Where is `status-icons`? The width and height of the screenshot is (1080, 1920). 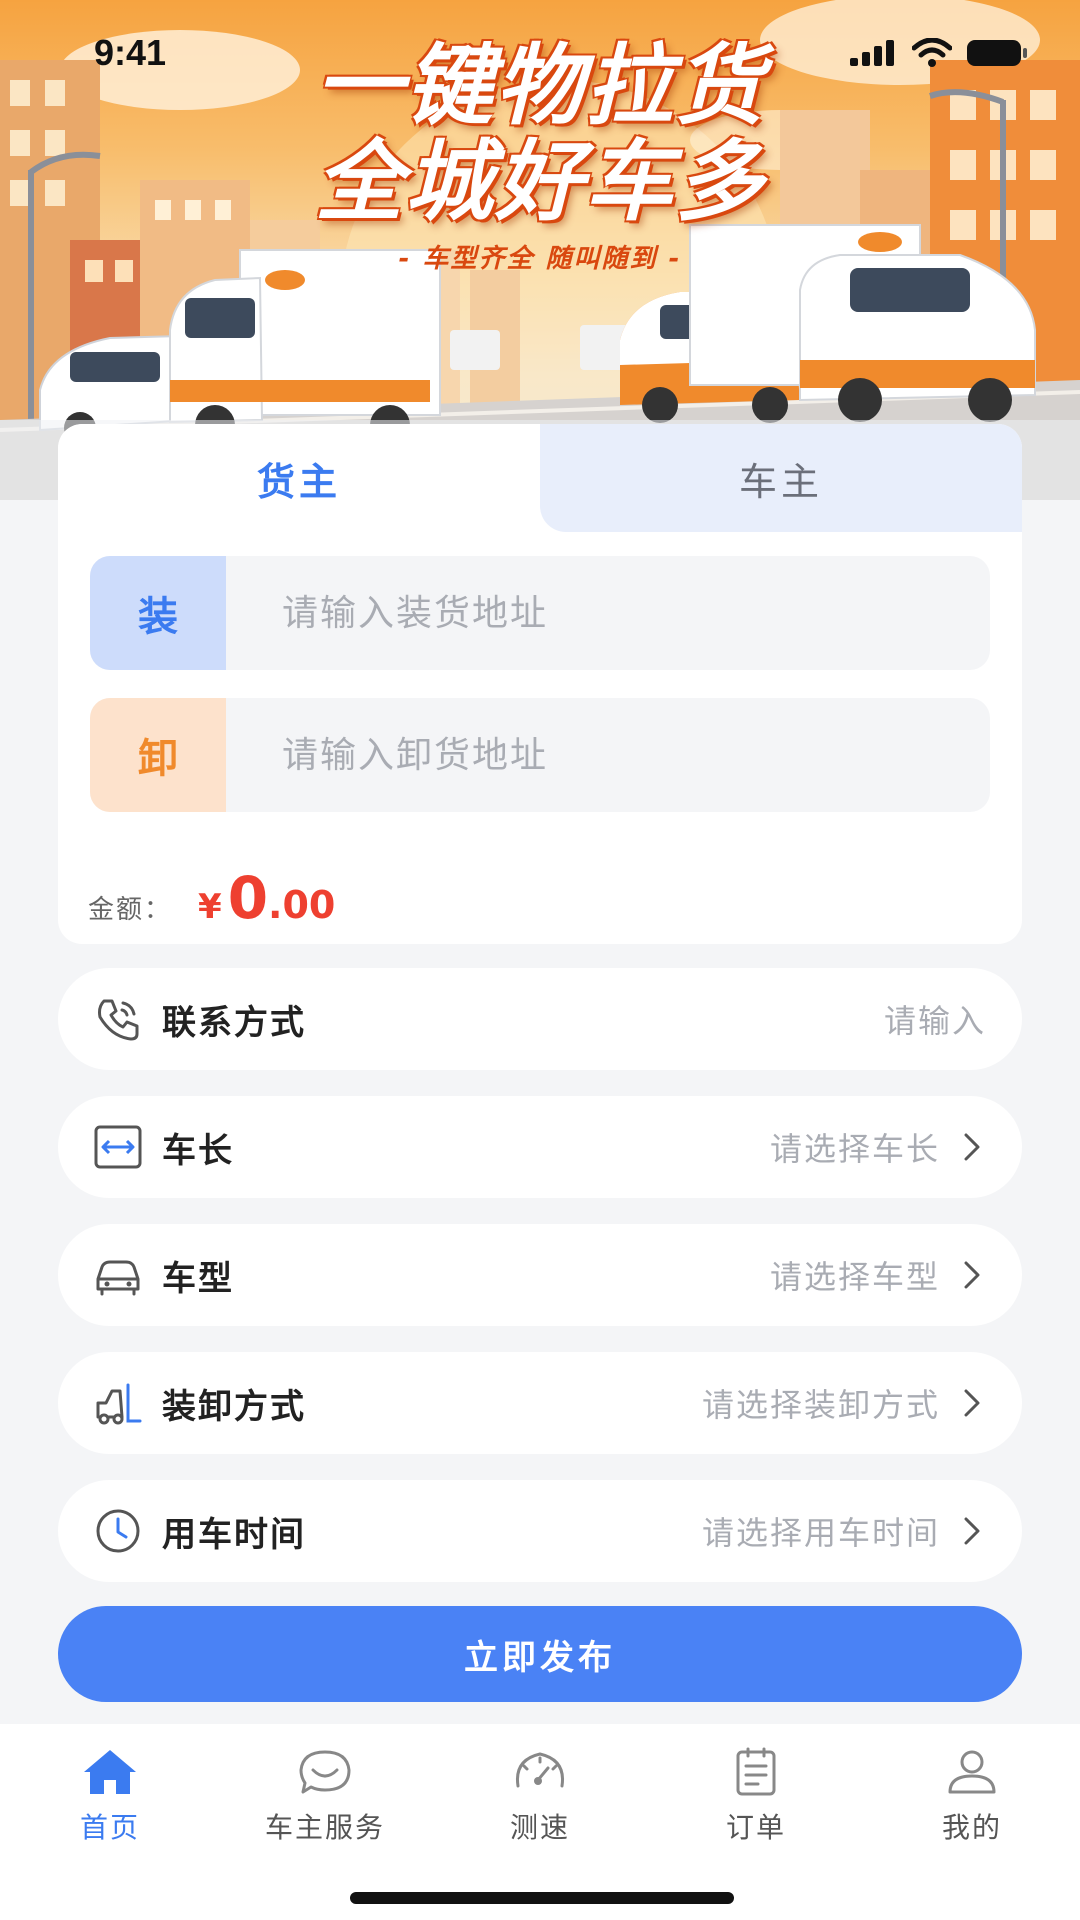
status-icons is located at coordinates (938, 53).